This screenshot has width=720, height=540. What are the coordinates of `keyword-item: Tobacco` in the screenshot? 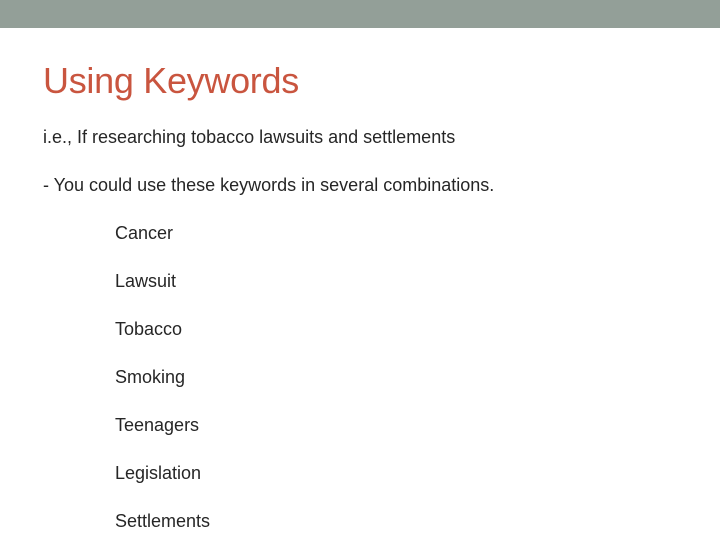 It's located at (149, 329).